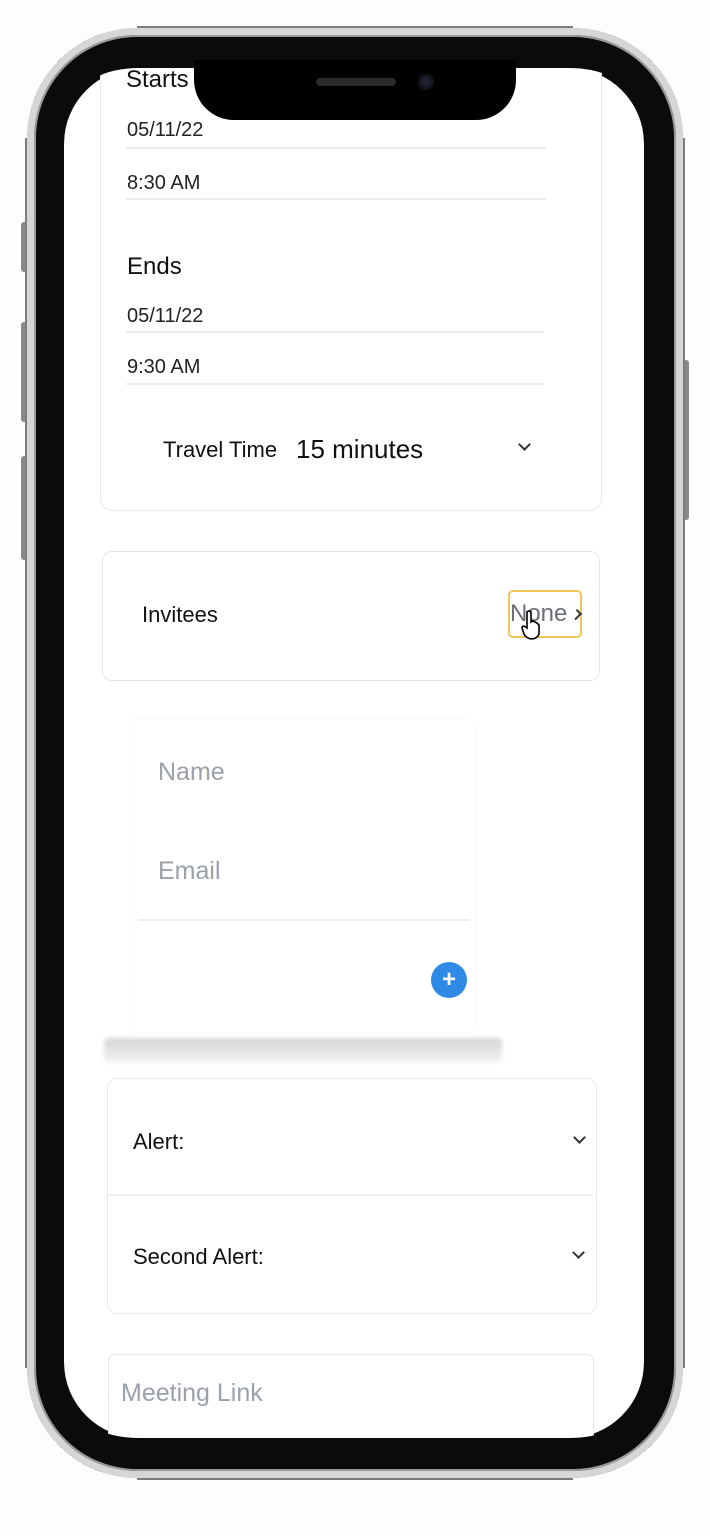 The height and width of the screenshot is (1536, 710). I want to click on plus-icon: +, so click(448, 979).